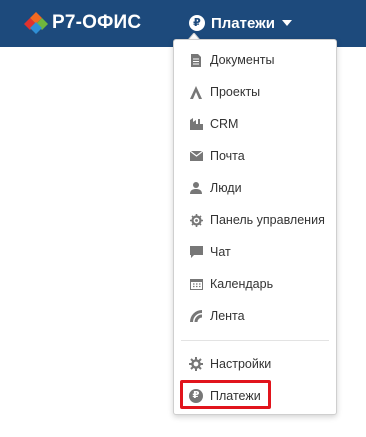 The image size is (366, 437). I want to click on brand-name: Р7-ОФИС, so click(97, 22).